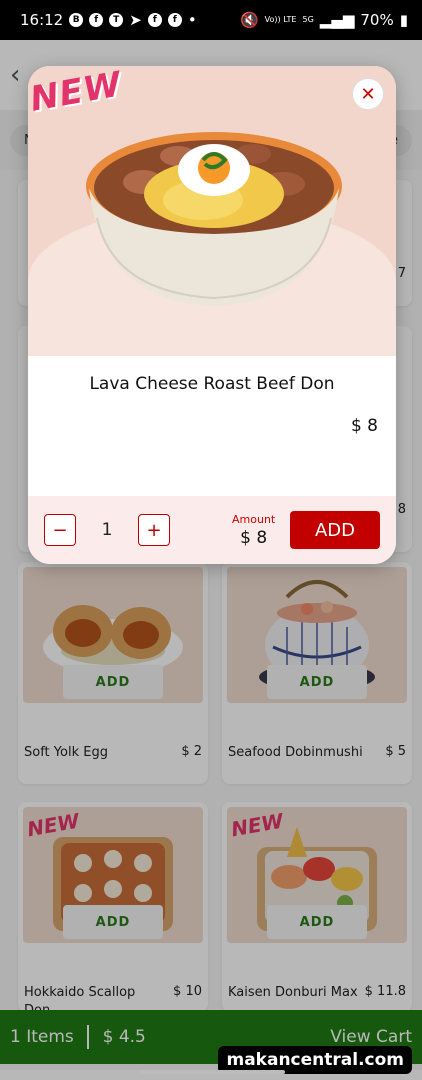  Describe the element at coordinates (76, 93) in the screenshot. I see `new-badge: NEW` at that location.